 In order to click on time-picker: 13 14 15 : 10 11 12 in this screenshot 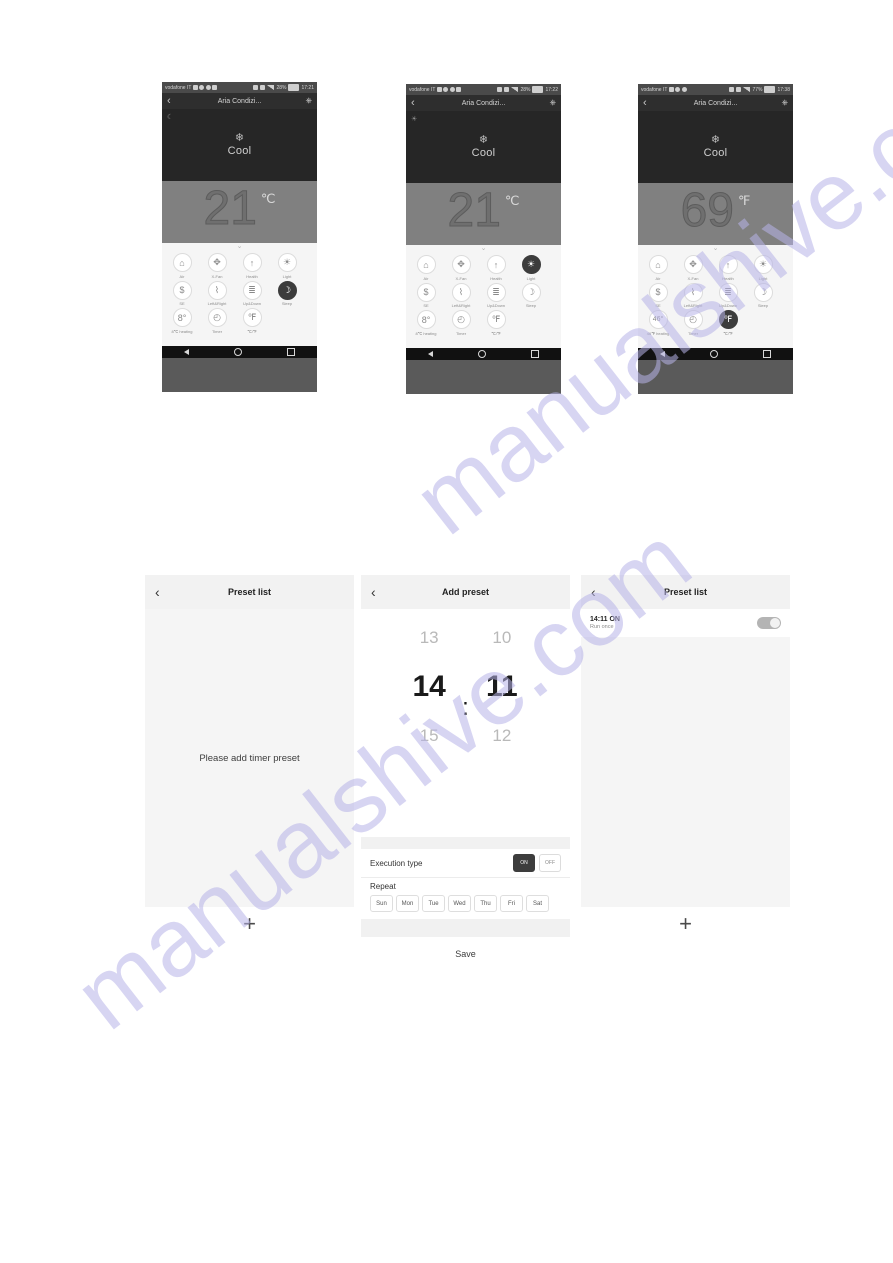, I will do `click(465, 723)`.